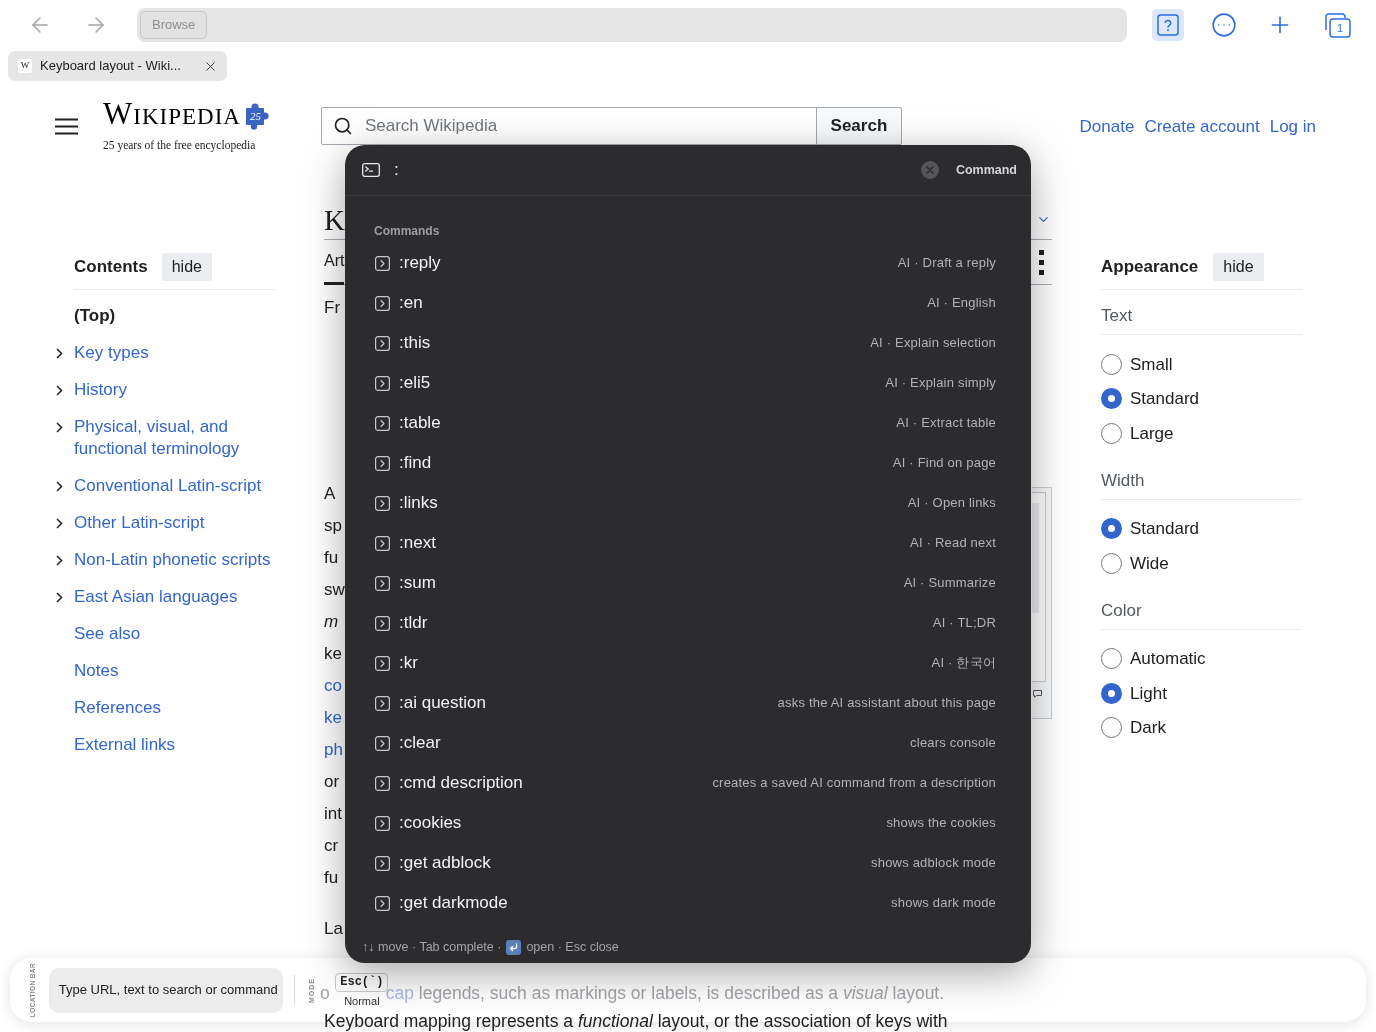 Image resolution: width=1376 pixels, height=1032 pixels. Describe the element at coordinates (461, 783) in the screenshot. I see `command-name: :cmd description` at that location.